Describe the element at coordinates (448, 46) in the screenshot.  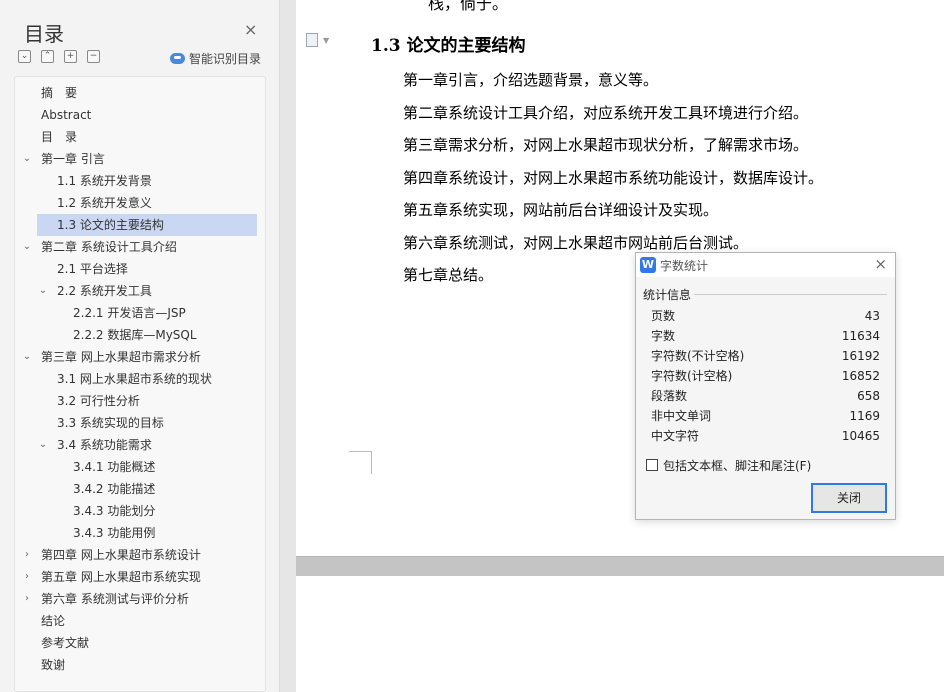
I see `section-heading: 1.3 论文的主要结构` at that location.